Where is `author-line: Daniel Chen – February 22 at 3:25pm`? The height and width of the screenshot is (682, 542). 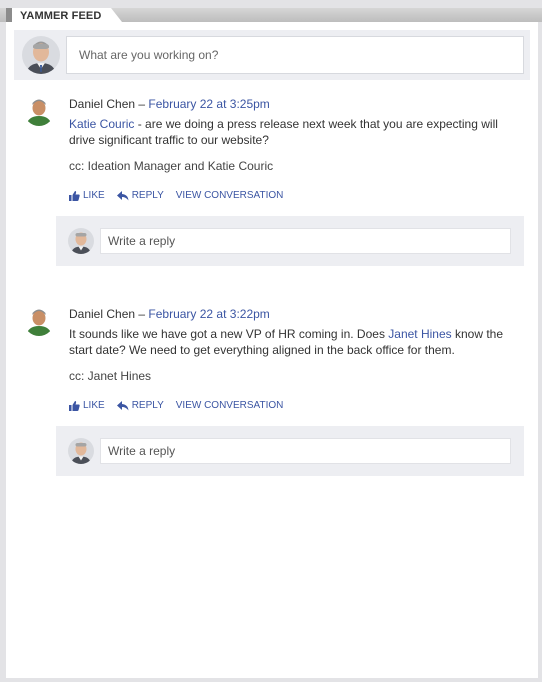
author-line: Daniel Chen – February 22 at 3:25pm is located at coordinates (294, 104).